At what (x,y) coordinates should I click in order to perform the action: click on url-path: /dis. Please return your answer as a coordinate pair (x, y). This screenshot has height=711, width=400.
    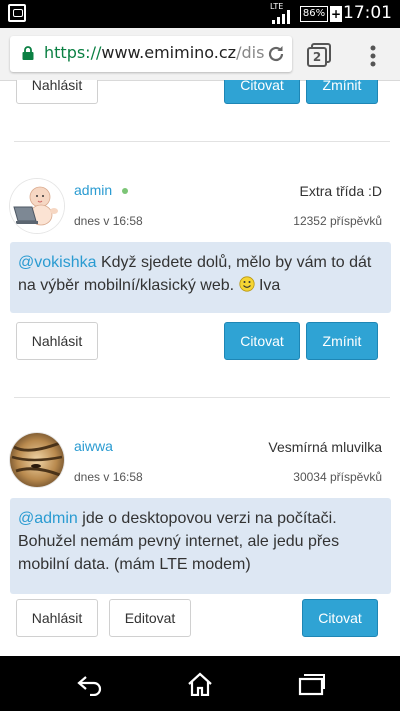
    Looking at the image, I should click on (250, 52).